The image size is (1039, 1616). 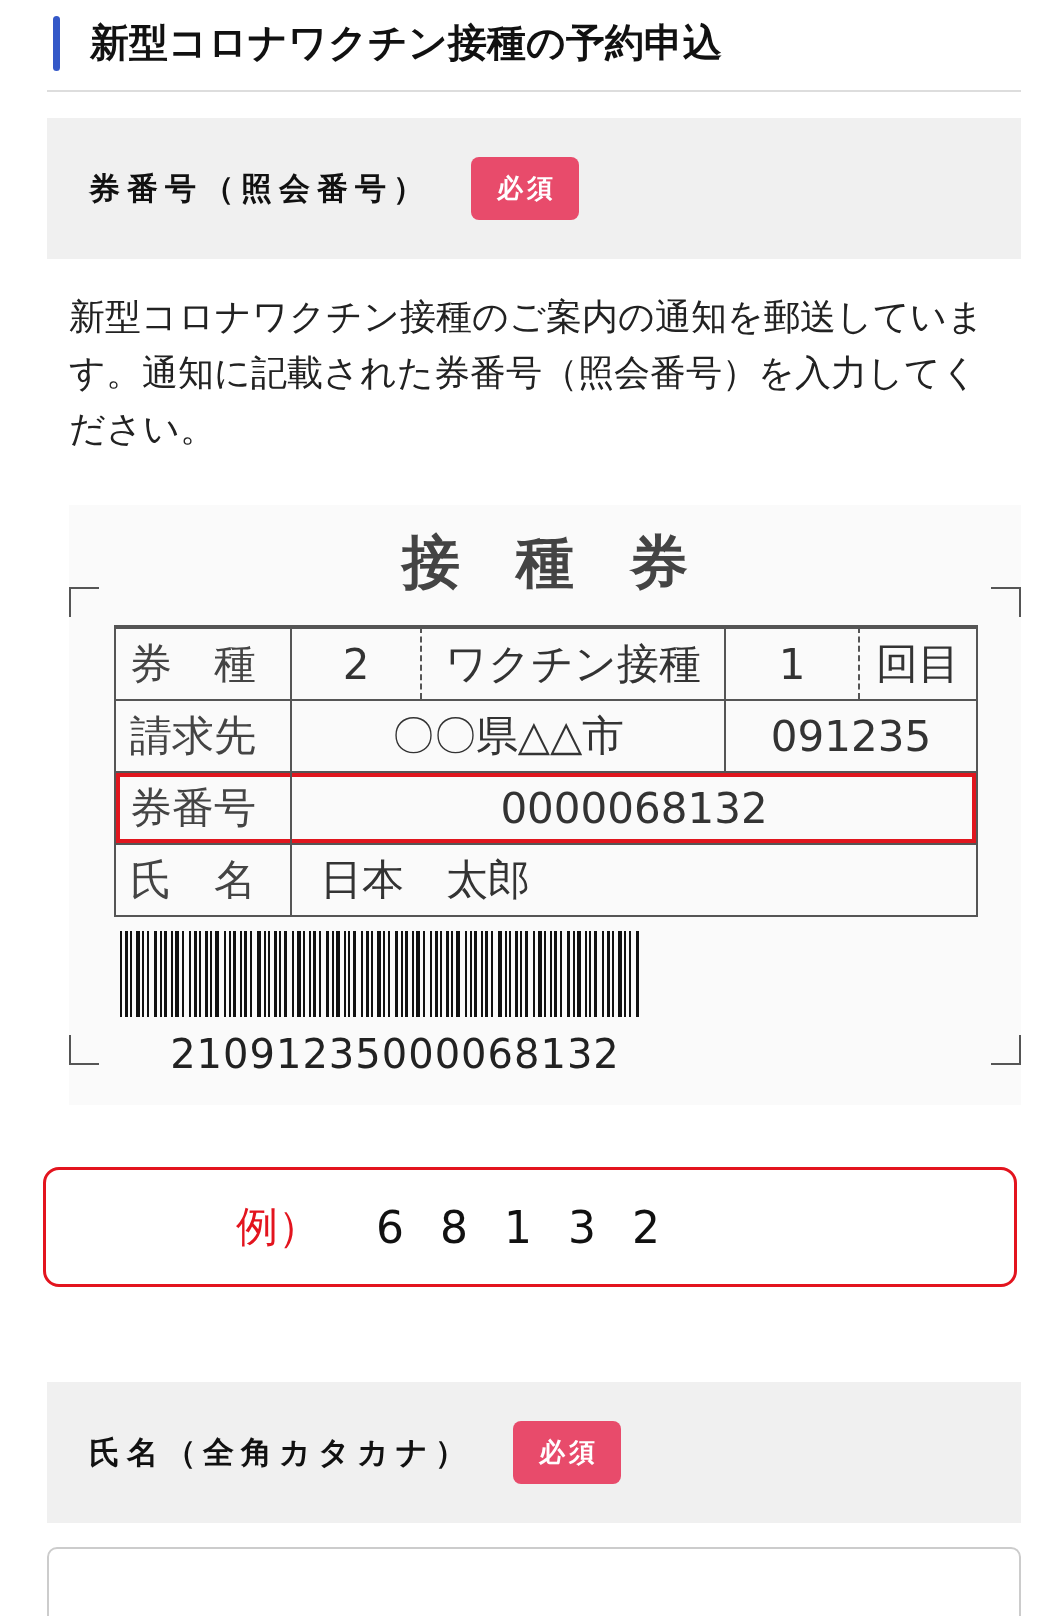 I want to click on ticket-cell: 日本 太郎, so click(x=633, y=879).